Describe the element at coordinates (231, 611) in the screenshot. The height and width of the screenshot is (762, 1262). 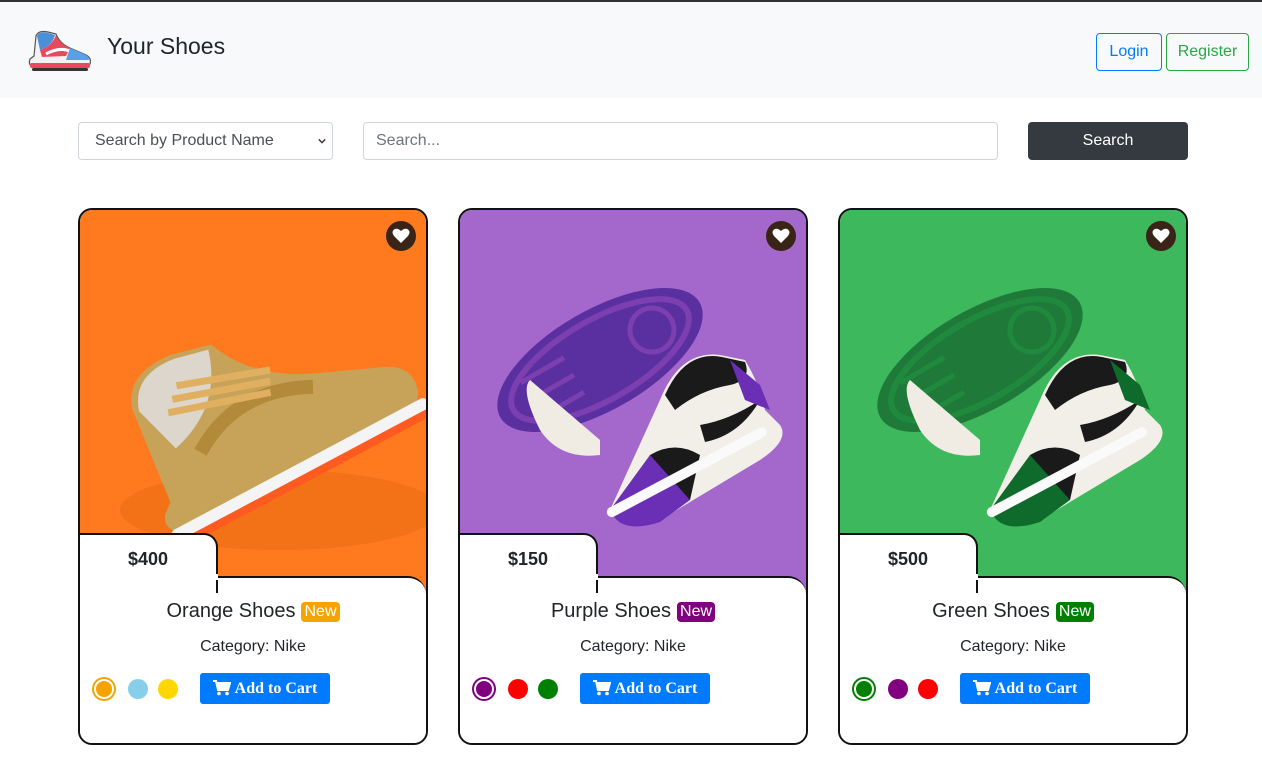
I see `product-name: Orange Shoes` at that location.